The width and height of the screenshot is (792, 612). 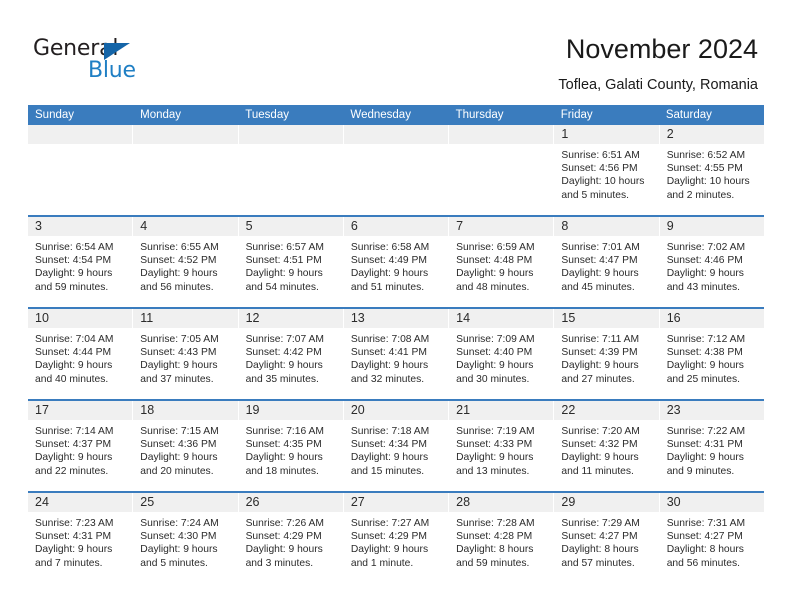 I want to click on day-number-28: 28, so click(x=502, y=502).